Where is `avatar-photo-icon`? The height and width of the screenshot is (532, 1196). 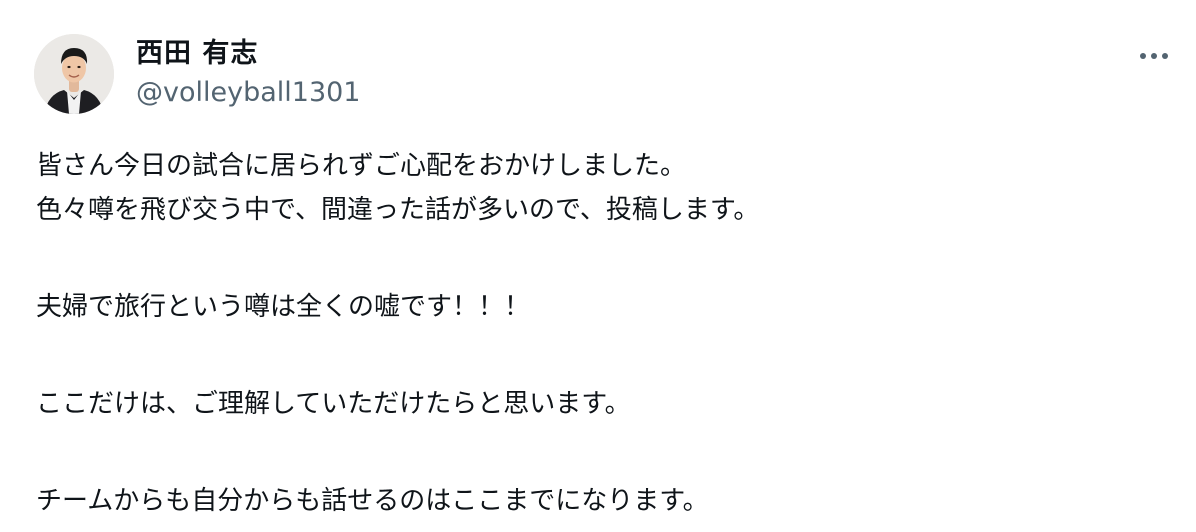 avatar-photo-icon is located at coordinates (74, 74).